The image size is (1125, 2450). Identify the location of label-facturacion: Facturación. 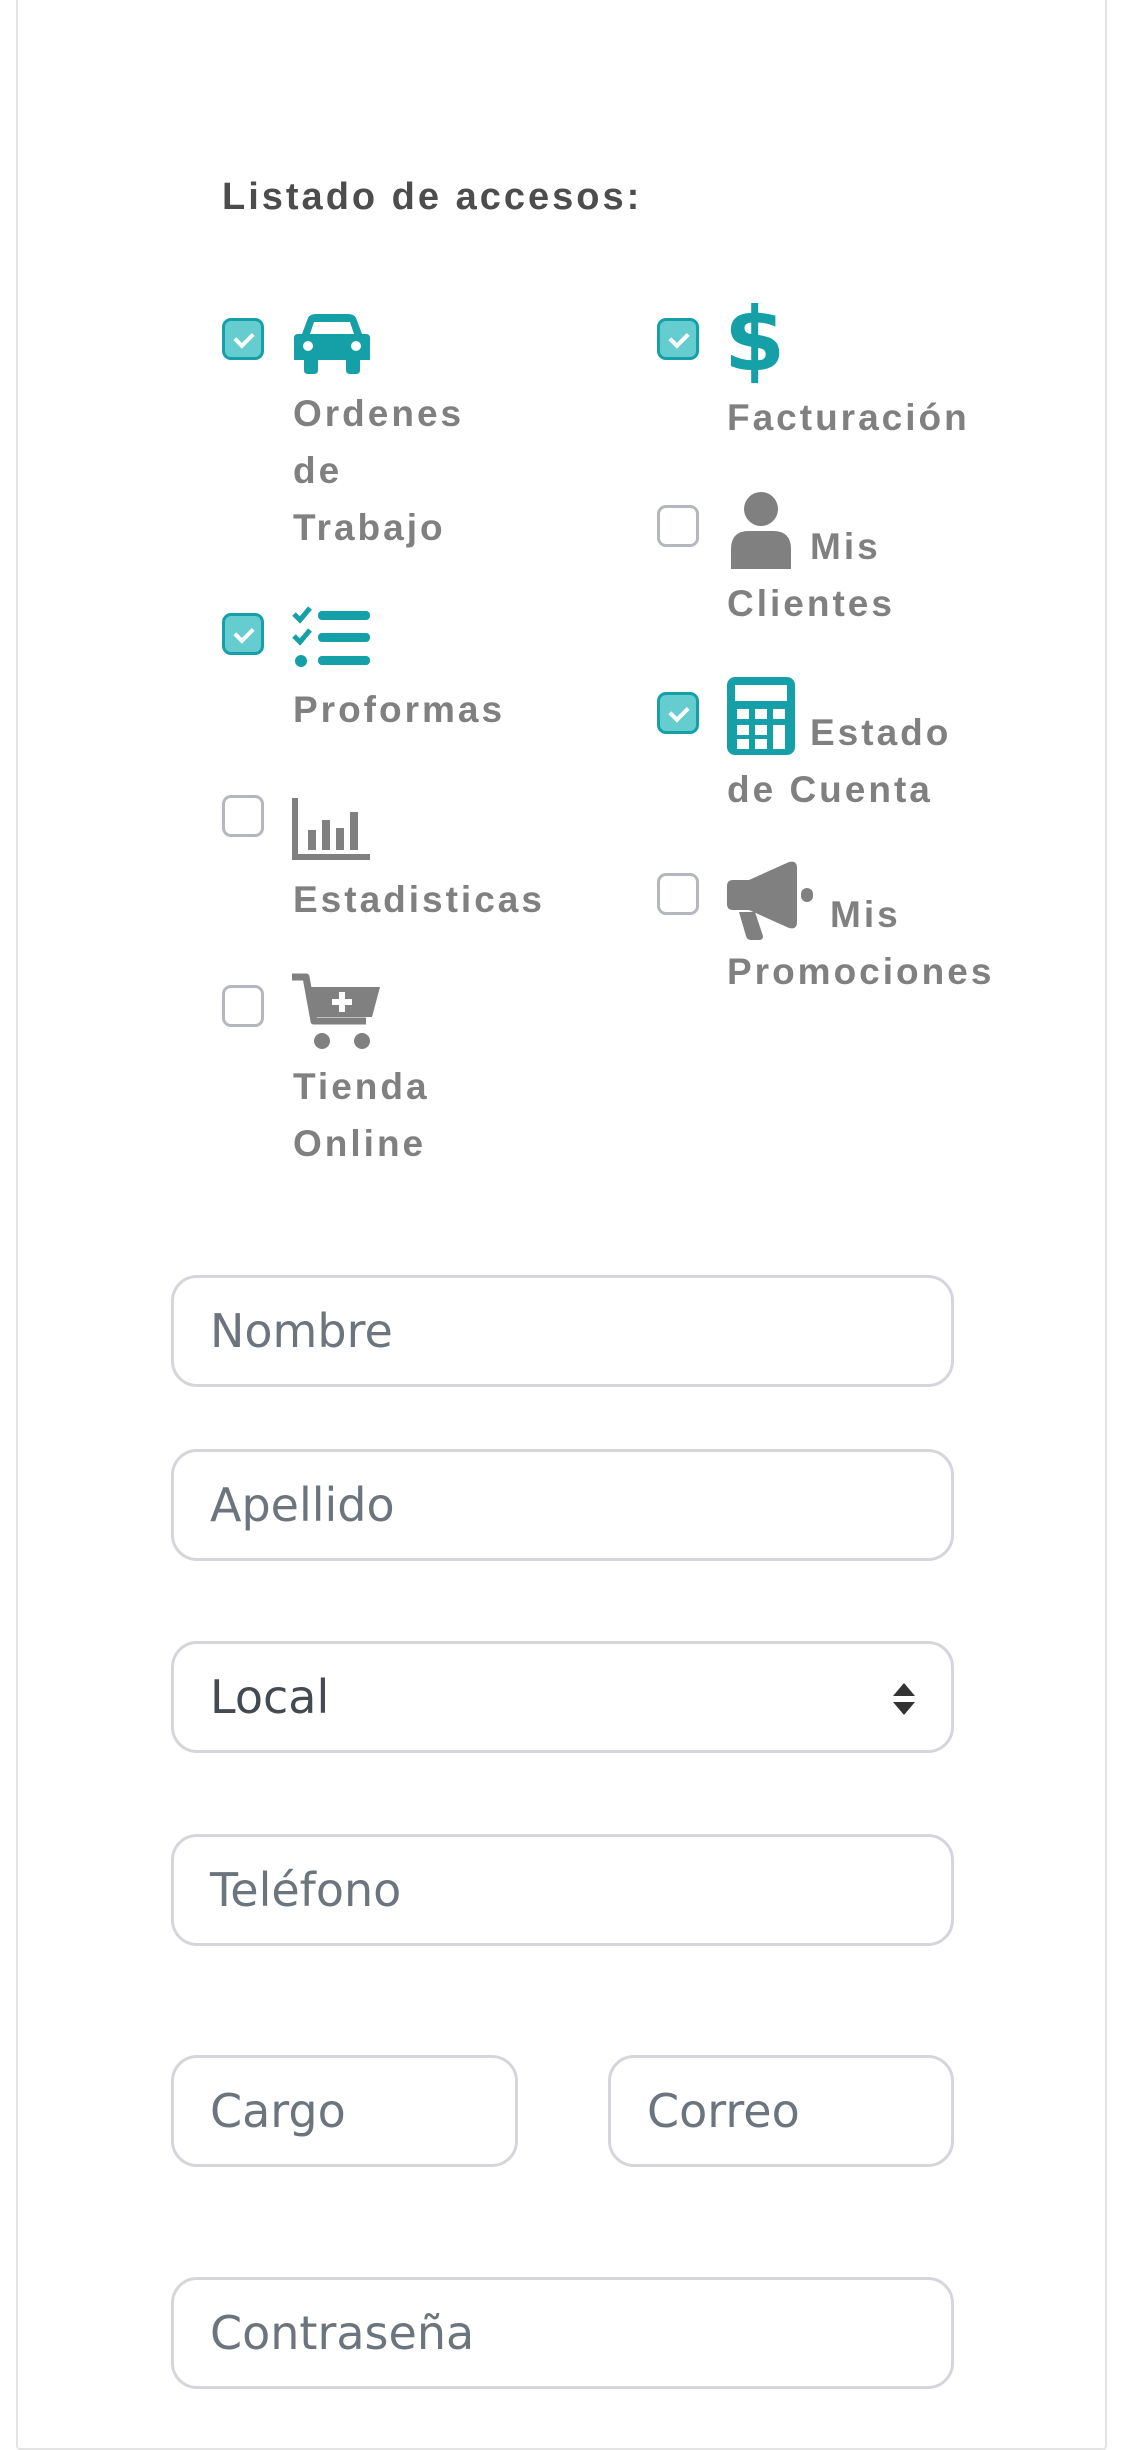
(848, 417).